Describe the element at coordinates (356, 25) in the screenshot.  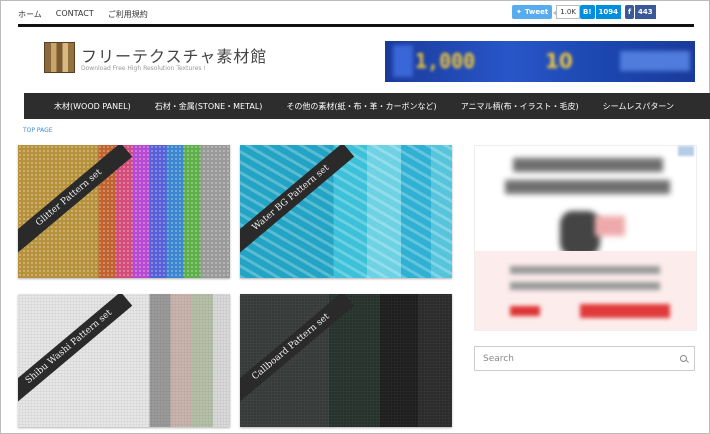
I see `header-divider` at that location.